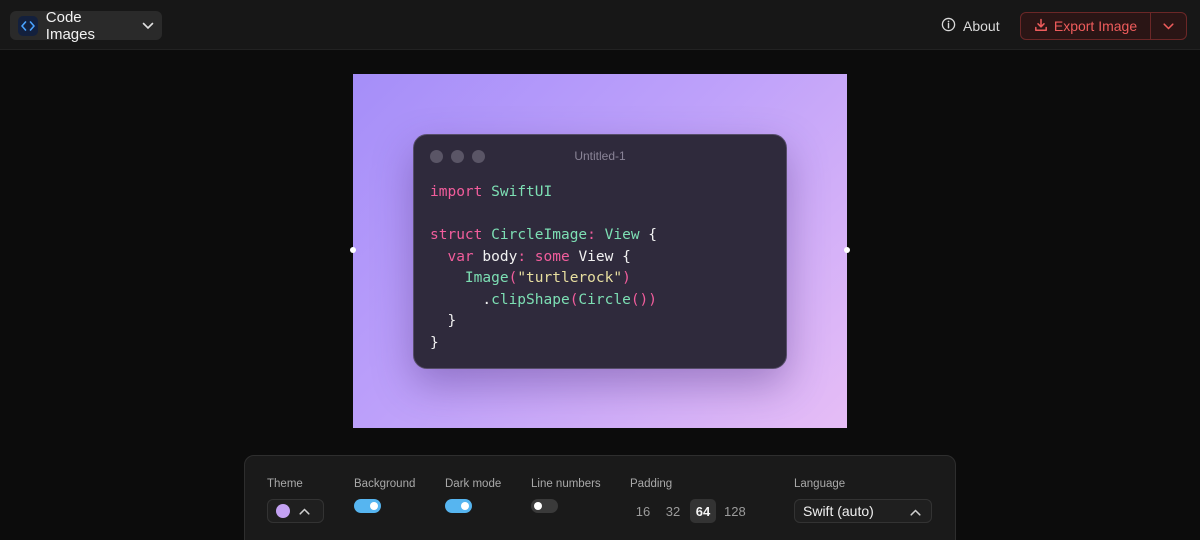 This screenshot has width=1200, height=540. What do you see at coordinates (544, 506) in the screenshot?
I see `line-numbers-toggle` at bounding box center [544, 506].